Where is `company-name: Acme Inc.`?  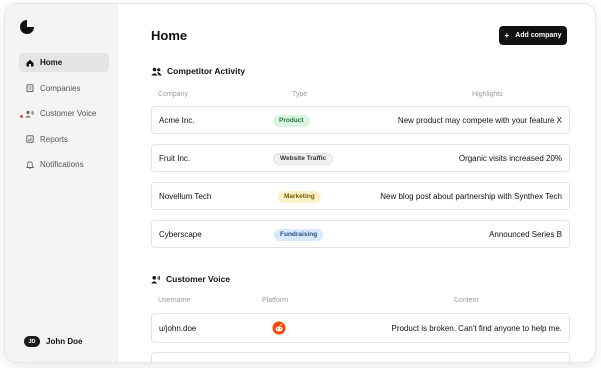 company-name: Acme Inc. is located at coordinates (177, 120).